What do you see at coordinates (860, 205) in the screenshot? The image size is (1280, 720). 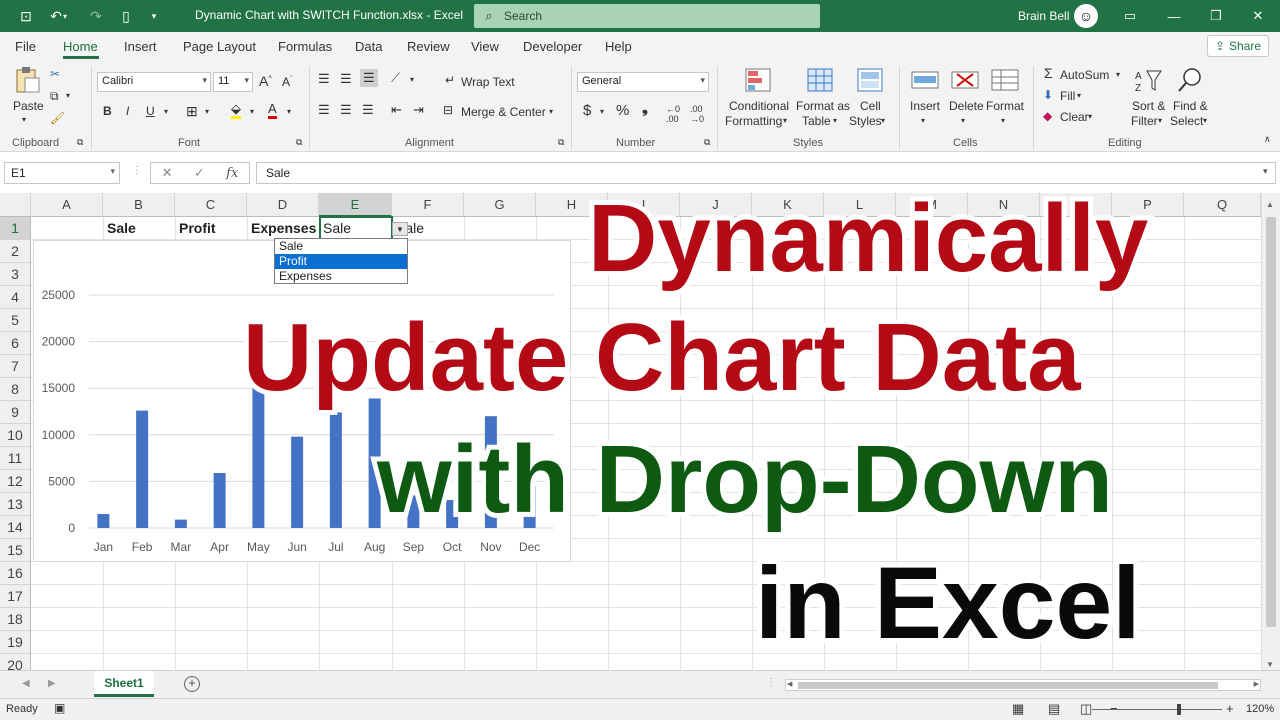 I see `column-header-l: L` at bounding box center [860, 205].